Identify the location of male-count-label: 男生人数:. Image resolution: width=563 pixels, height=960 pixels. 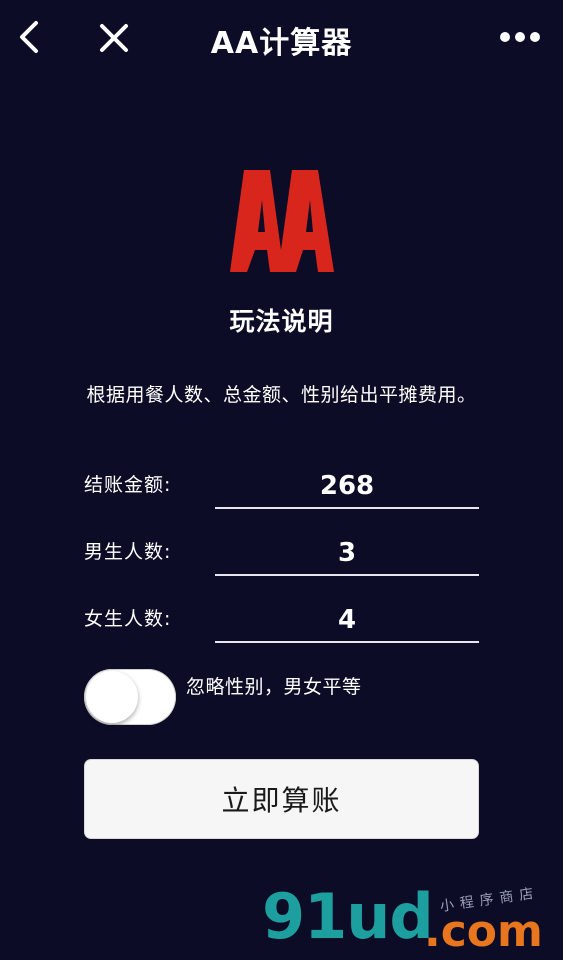
(128, 552).